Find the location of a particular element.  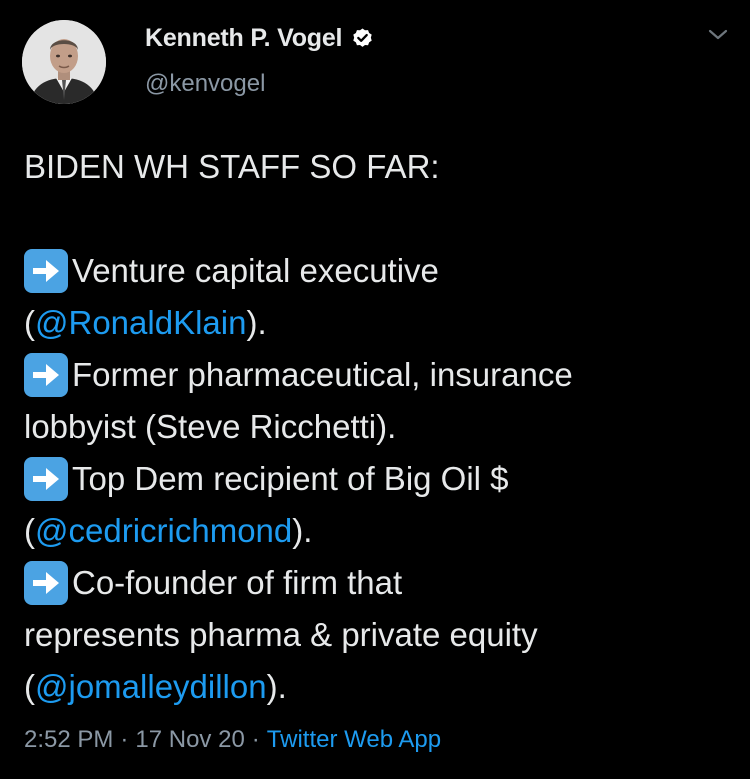

avatar is located at coordinates (64, 62).